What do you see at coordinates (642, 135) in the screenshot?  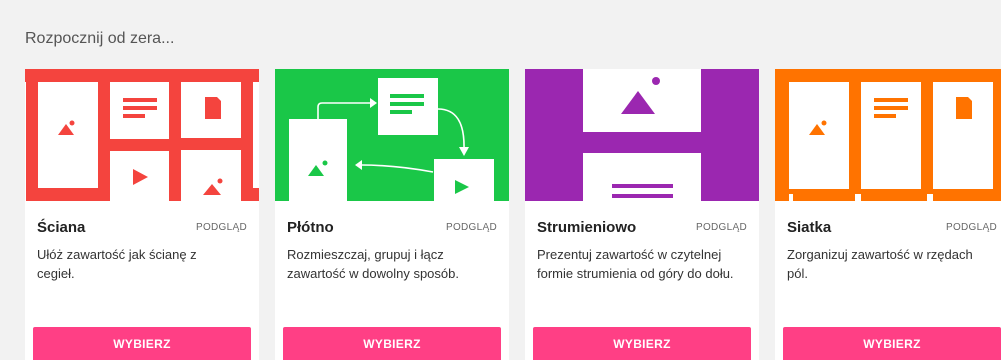 I see `stream-thumbnail` at bounding box center [642, 135].